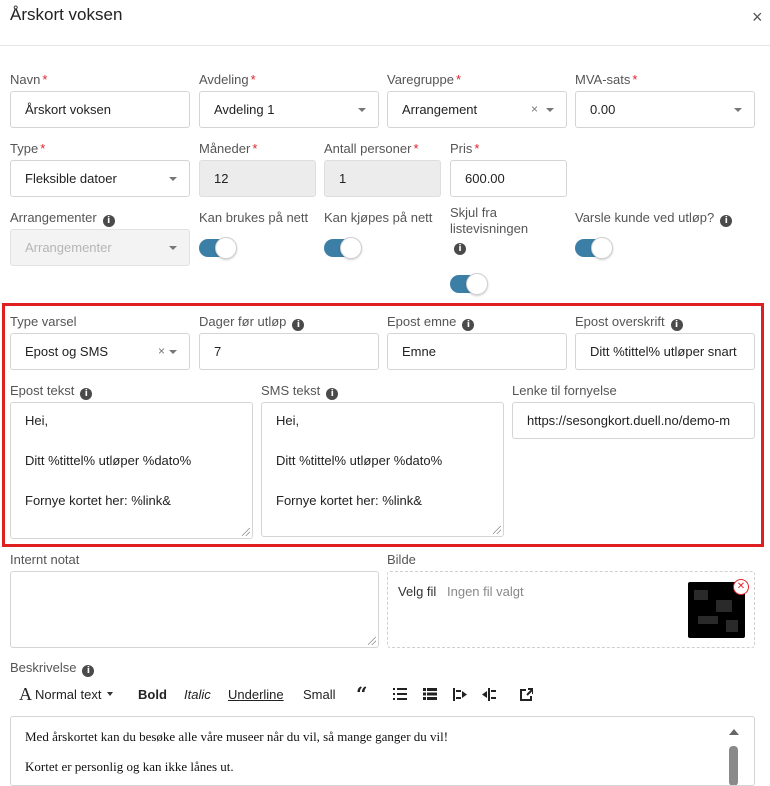 The width and height of the screenshot is (770, 786). What do you see at coordinates (382, 178) in the screenshot?
I see `antall-input: 1` at bounding box center [382, 178].